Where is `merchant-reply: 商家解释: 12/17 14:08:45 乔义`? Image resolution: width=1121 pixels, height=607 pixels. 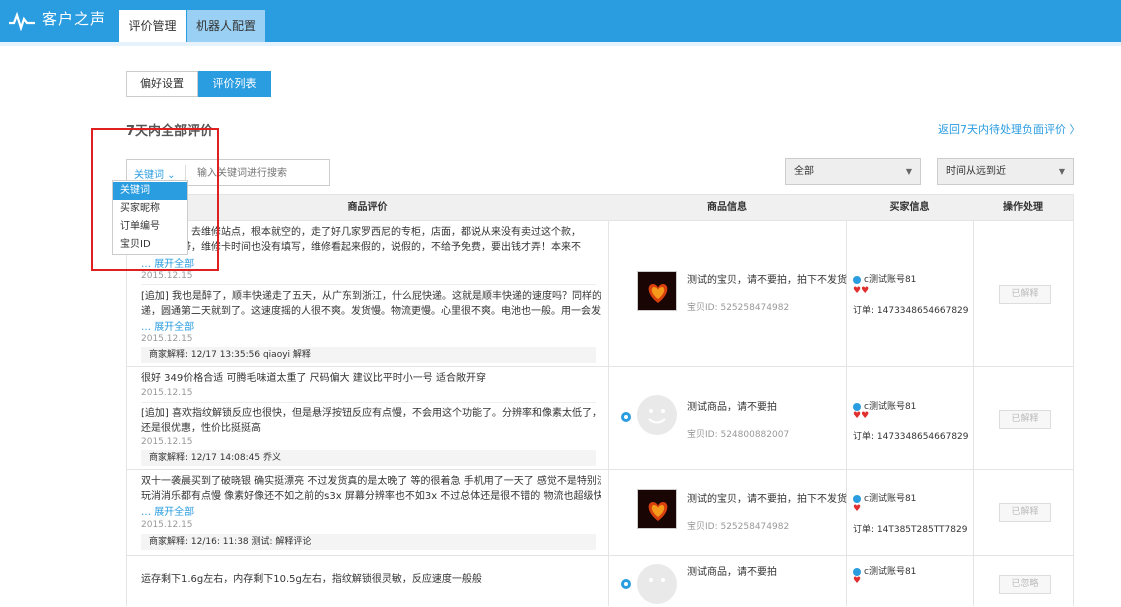 merchant-reply: 商家解释: 12/17 14:08:45 乔义 is located at coordinates (368, 458).